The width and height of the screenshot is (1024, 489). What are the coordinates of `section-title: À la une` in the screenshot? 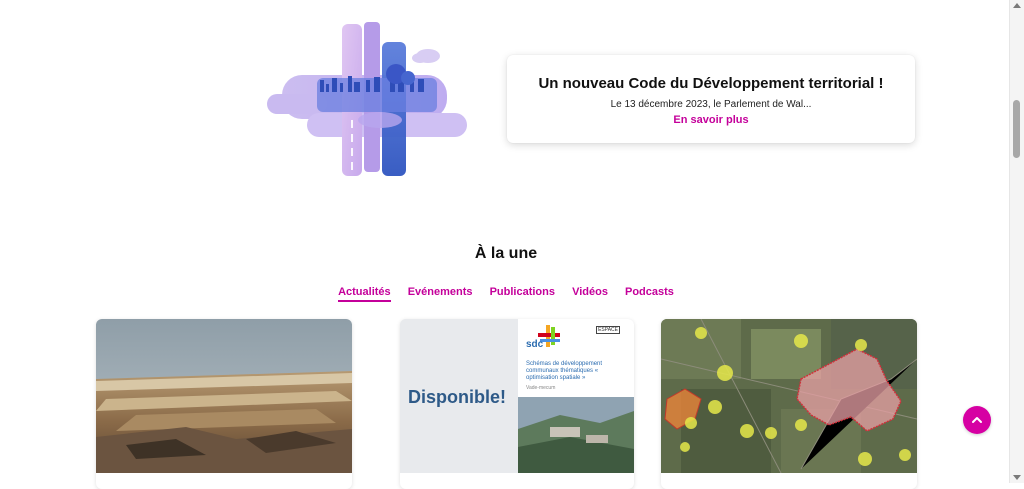 It's located at (506, 253).